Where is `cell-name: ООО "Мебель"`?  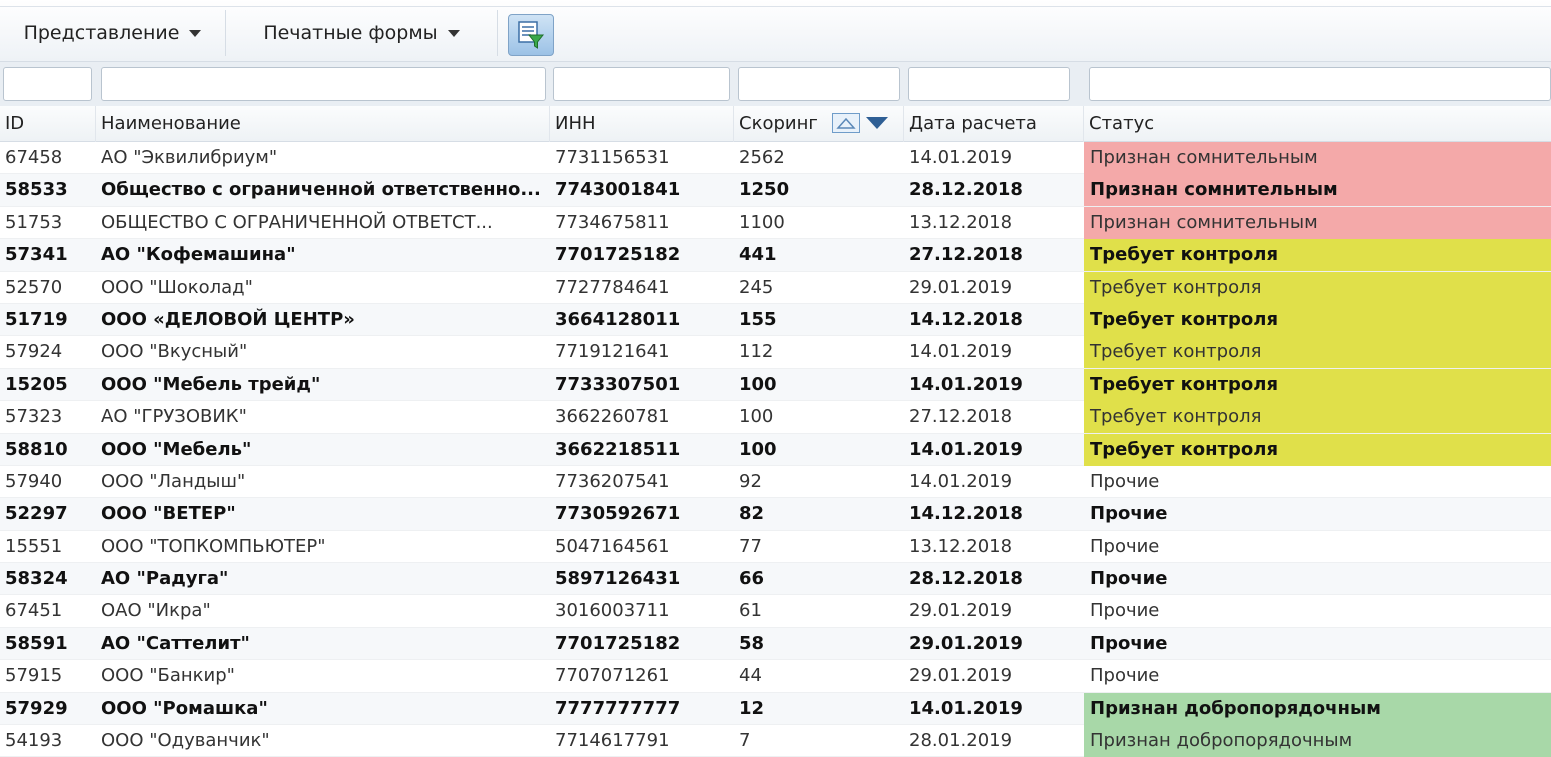
cell-name: ООО "Мебель" is located at coordinates (176, 449).